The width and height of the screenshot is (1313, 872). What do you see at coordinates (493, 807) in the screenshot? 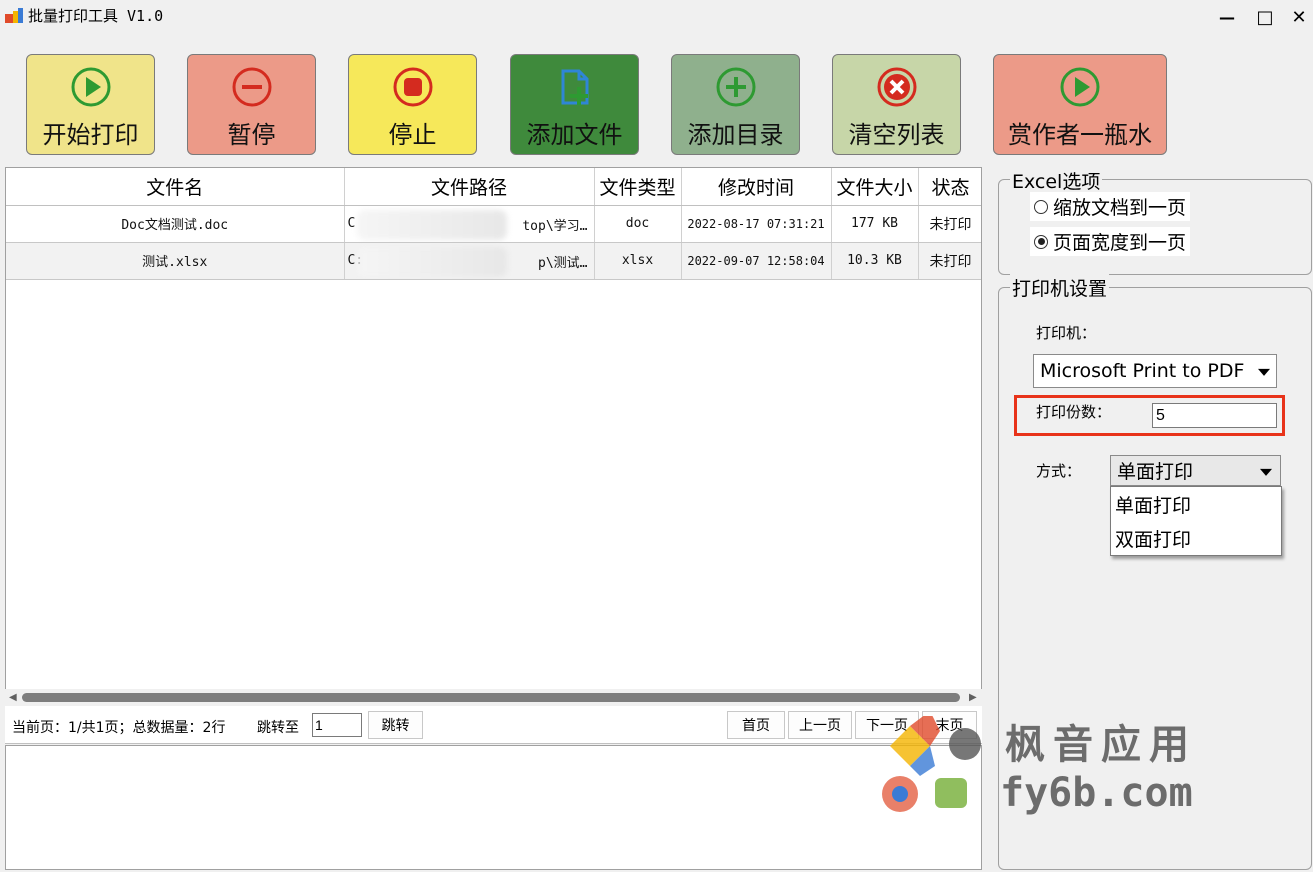
I see `log-area` at bounding box center [493, 807].